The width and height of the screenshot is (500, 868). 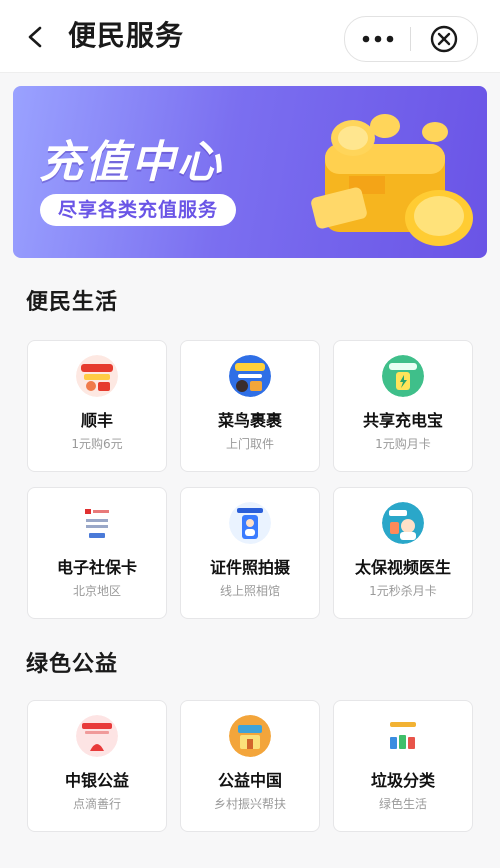 I want to click on more-icon, so click(x=377, y=39).